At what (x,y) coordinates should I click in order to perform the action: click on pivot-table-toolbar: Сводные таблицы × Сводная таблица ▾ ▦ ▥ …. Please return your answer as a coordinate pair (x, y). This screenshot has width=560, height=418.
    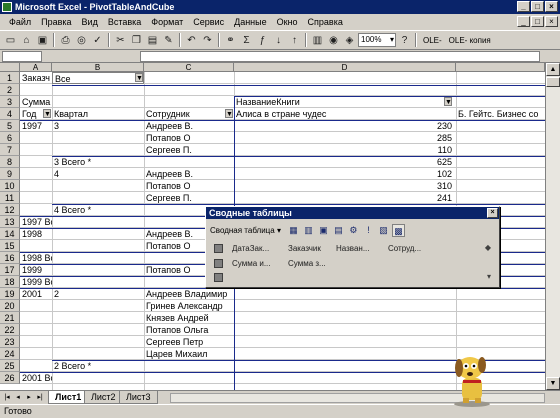
    Looking at the image, I should click on (352, 247).